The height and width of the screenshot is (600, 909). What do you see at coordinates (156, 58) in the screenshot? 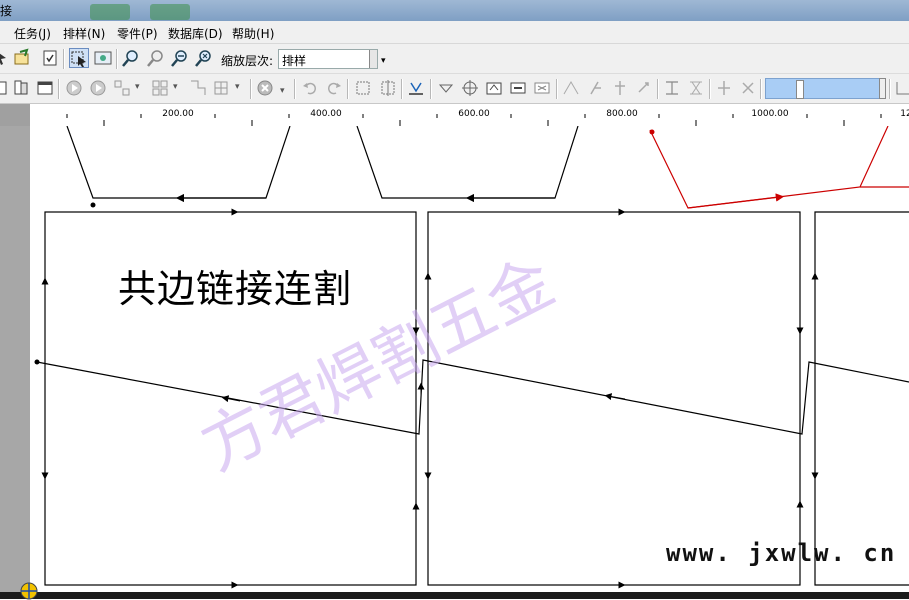
I see `zoom-fit-icon` at bounding box center [156, 58].